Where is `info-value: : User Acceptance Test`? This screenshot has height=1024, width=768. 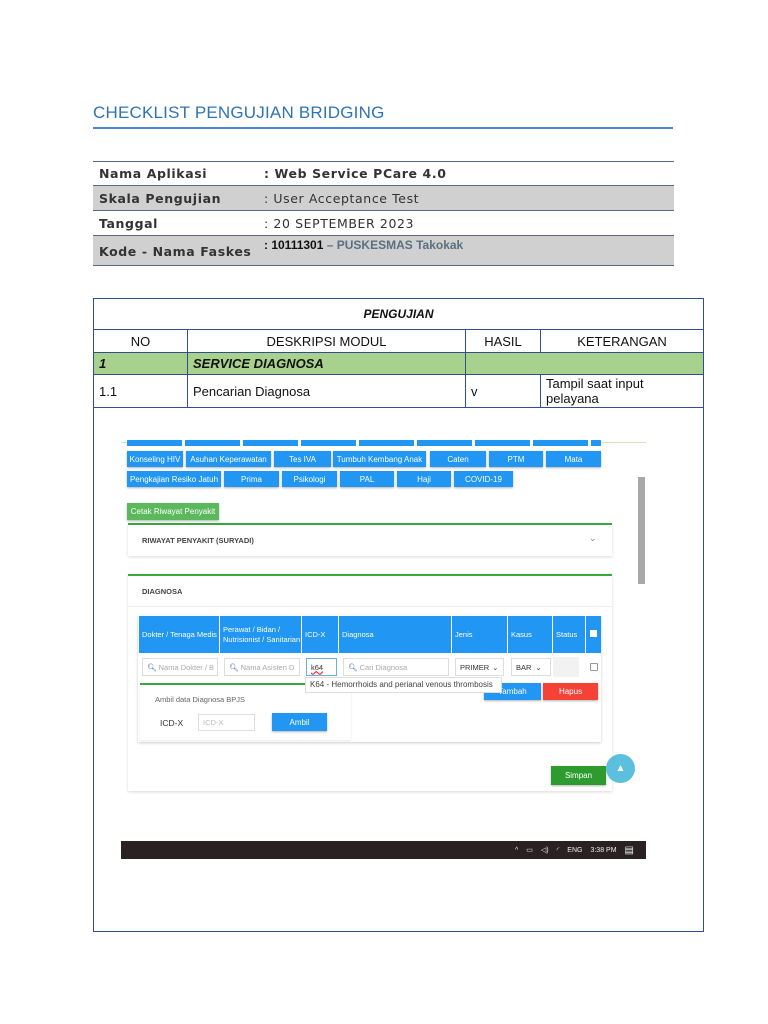 info-value: : User Acceptance Test is located at coordinates (342, 198).